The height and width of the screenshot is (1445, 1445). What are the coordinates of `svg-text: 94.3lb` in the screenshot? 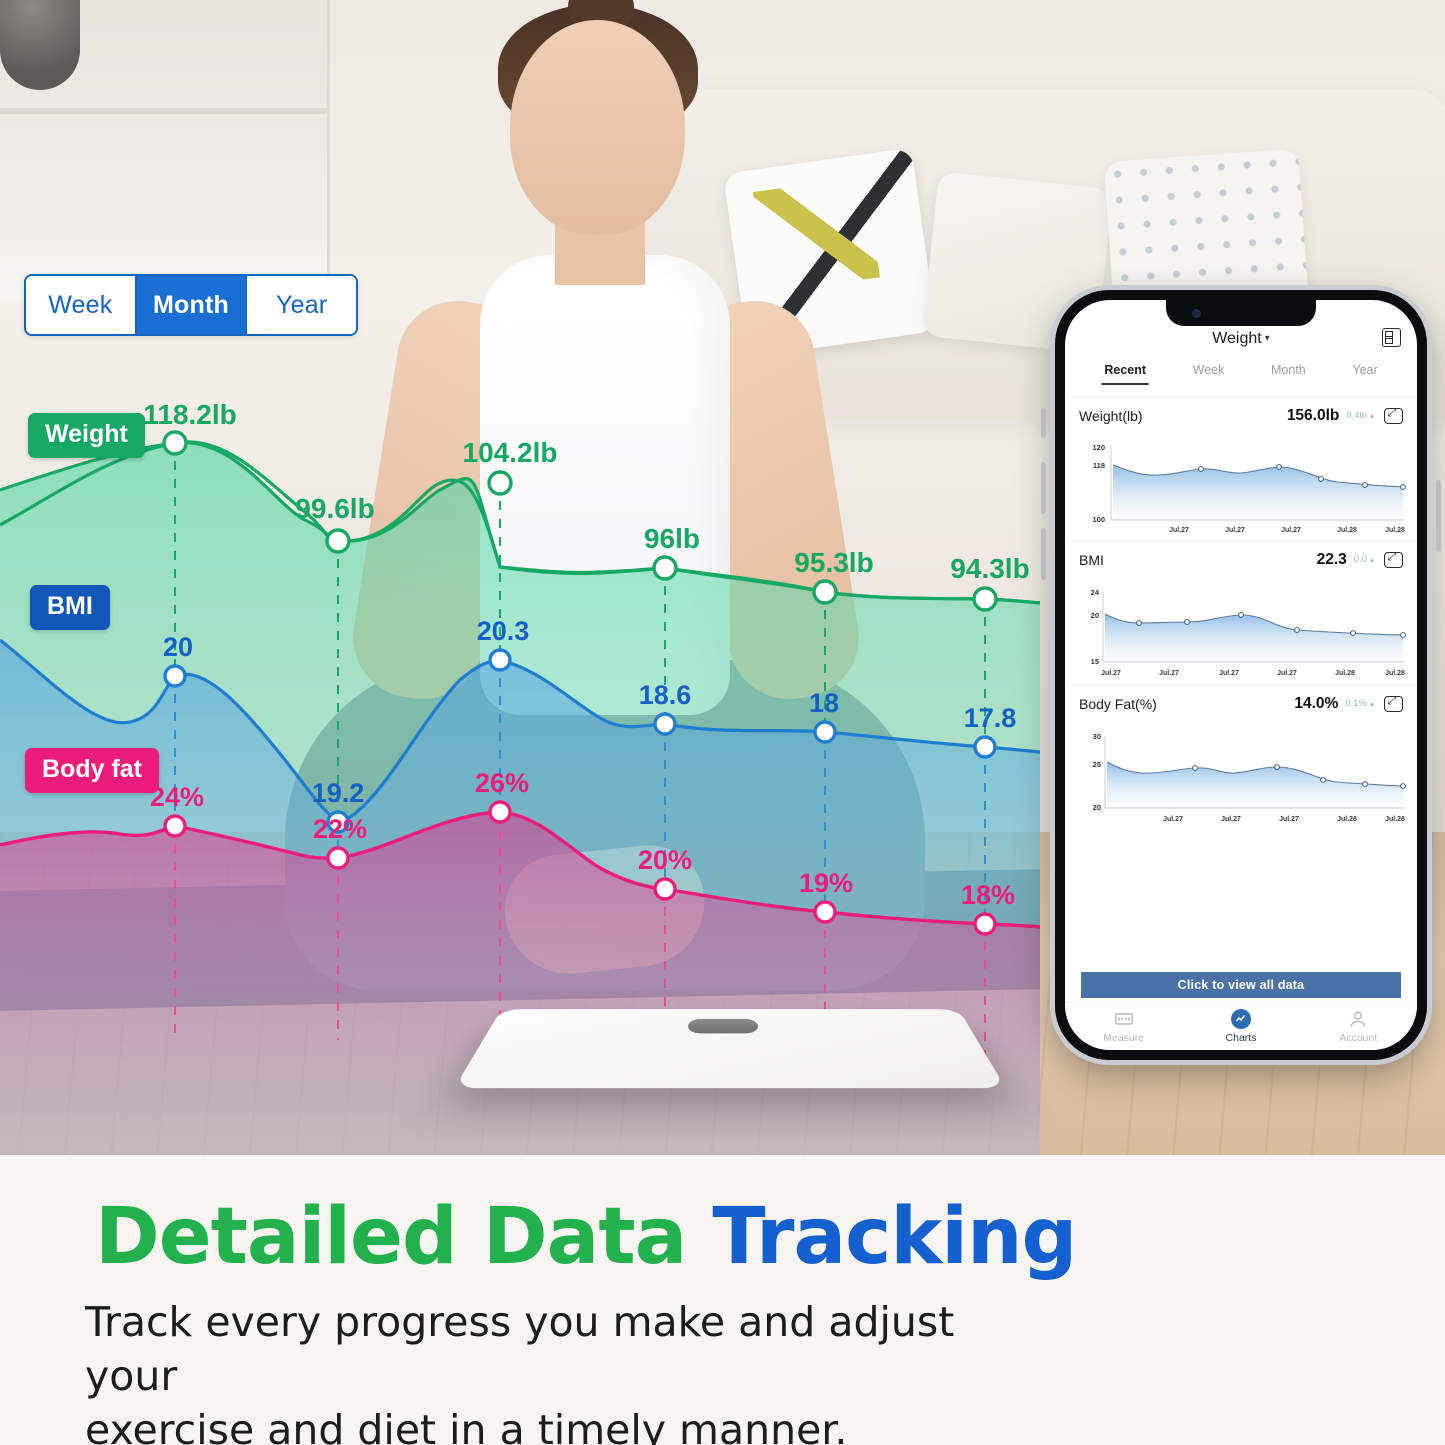 It's located at (989, 568).